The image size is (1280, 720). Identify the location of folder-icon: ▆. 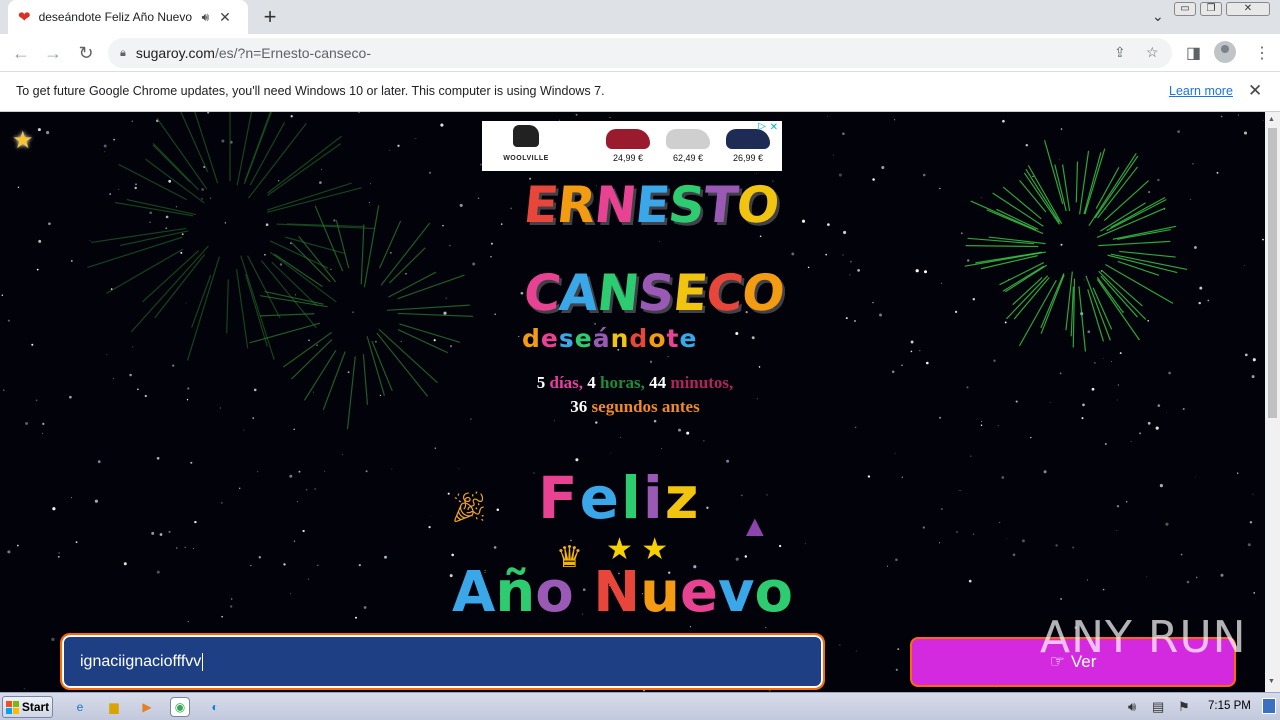
(114, 707).